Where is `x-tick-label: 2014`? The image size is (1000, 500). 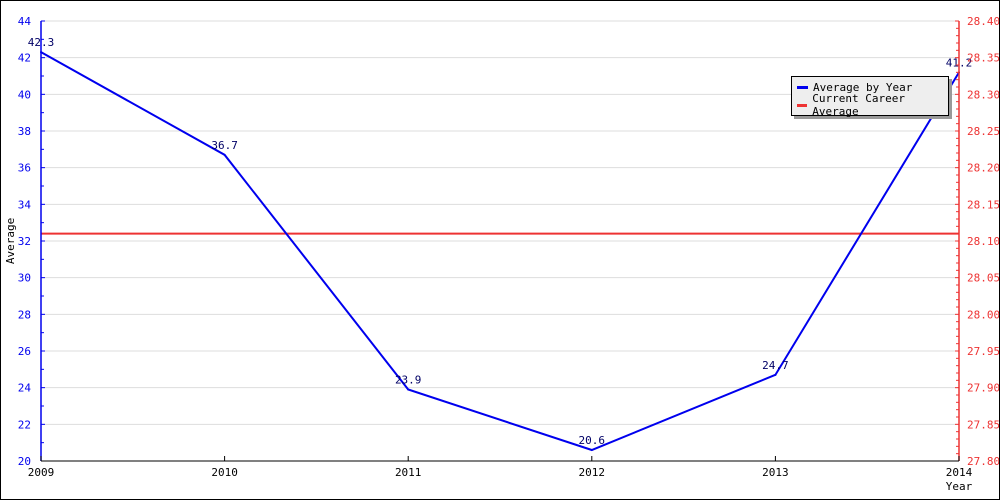 x-tick-label: 2014 is located at coordinates (959, 472).